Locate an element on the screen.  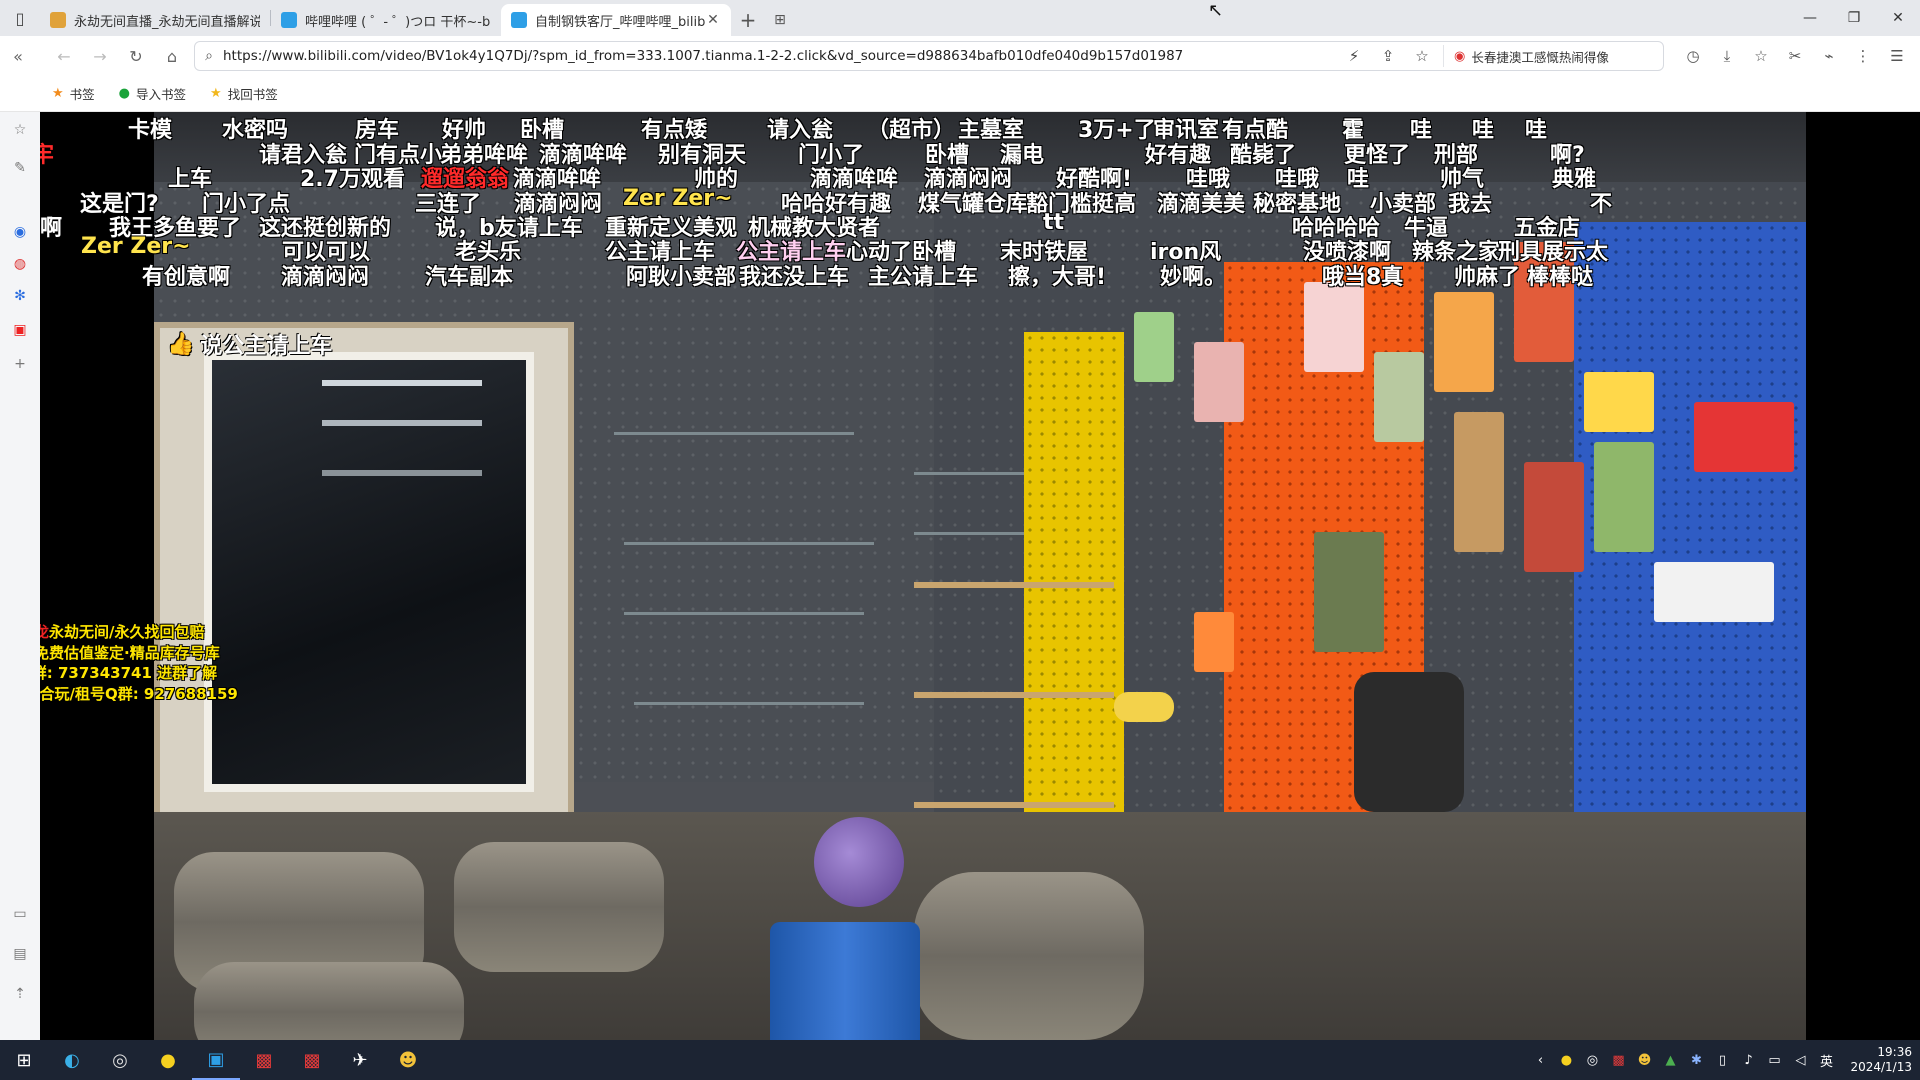
bookmark-label: 导入书签 is located at coordinates (161, 94).